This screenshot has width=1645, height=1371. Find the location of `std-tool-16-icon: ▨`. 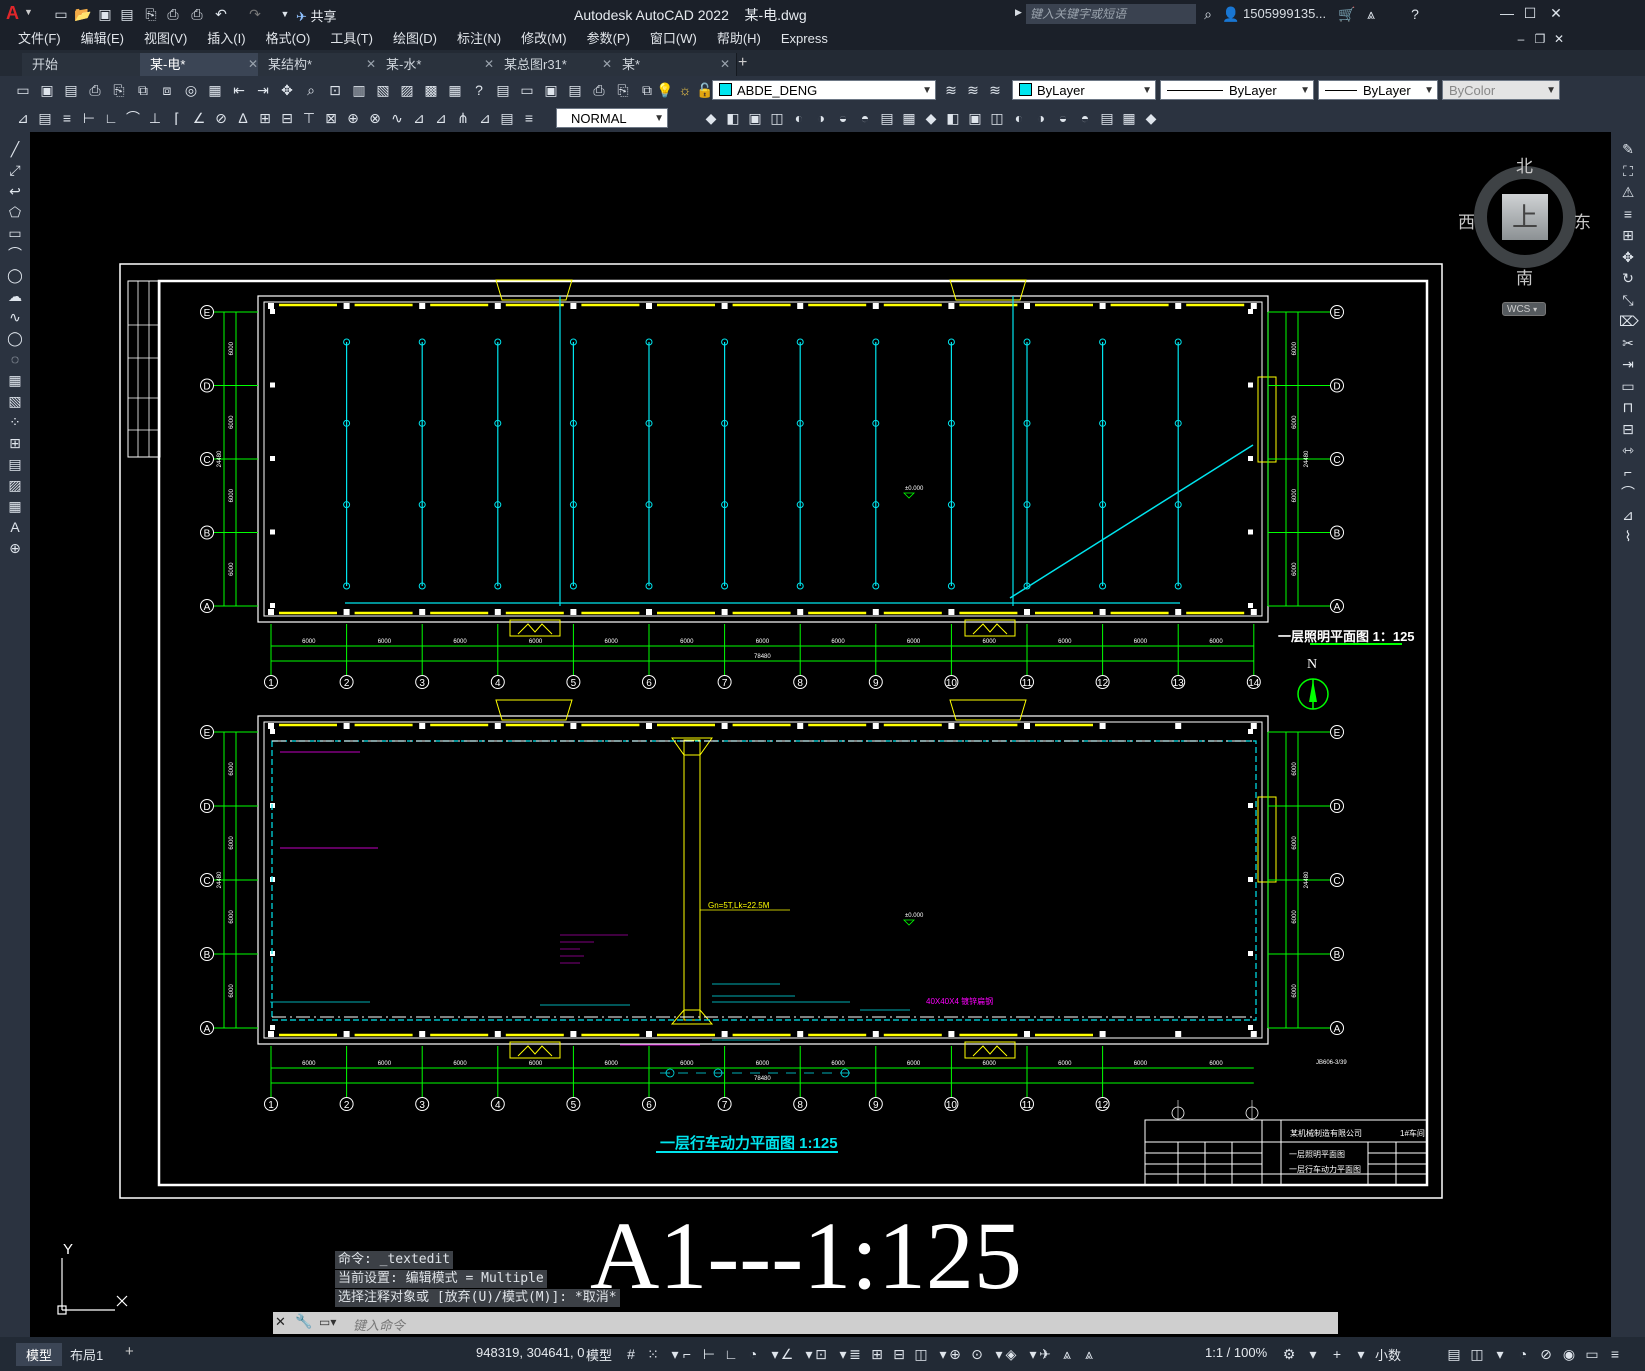

std-tool-16-icon: ▨ is located at coordinates (407, 90).